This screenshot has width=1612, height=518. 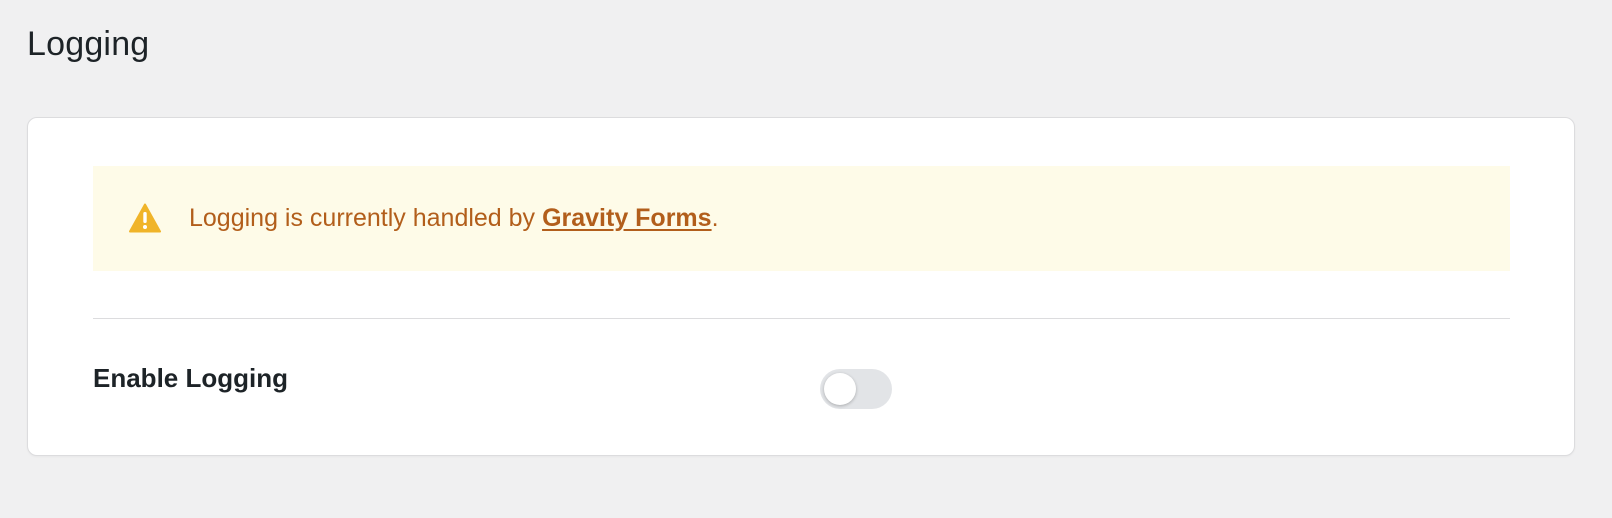 I want to click on toggle-knob, so click(x=840, y=389).